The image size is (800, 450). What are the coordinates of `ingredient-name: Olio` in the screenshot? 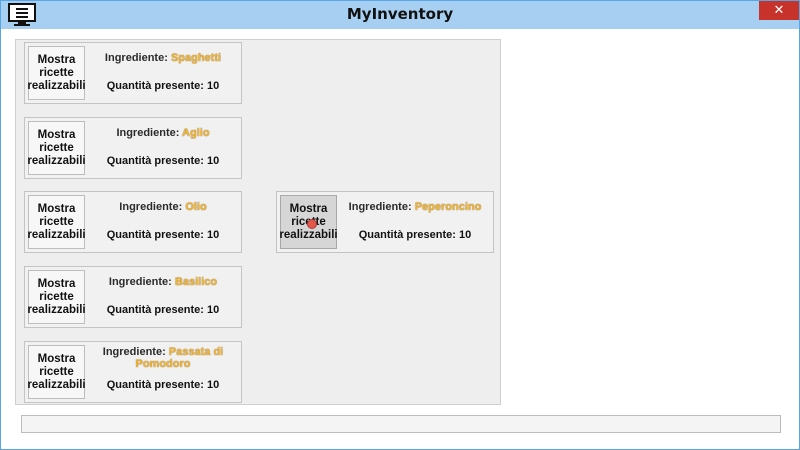 It's located at (196, 207).